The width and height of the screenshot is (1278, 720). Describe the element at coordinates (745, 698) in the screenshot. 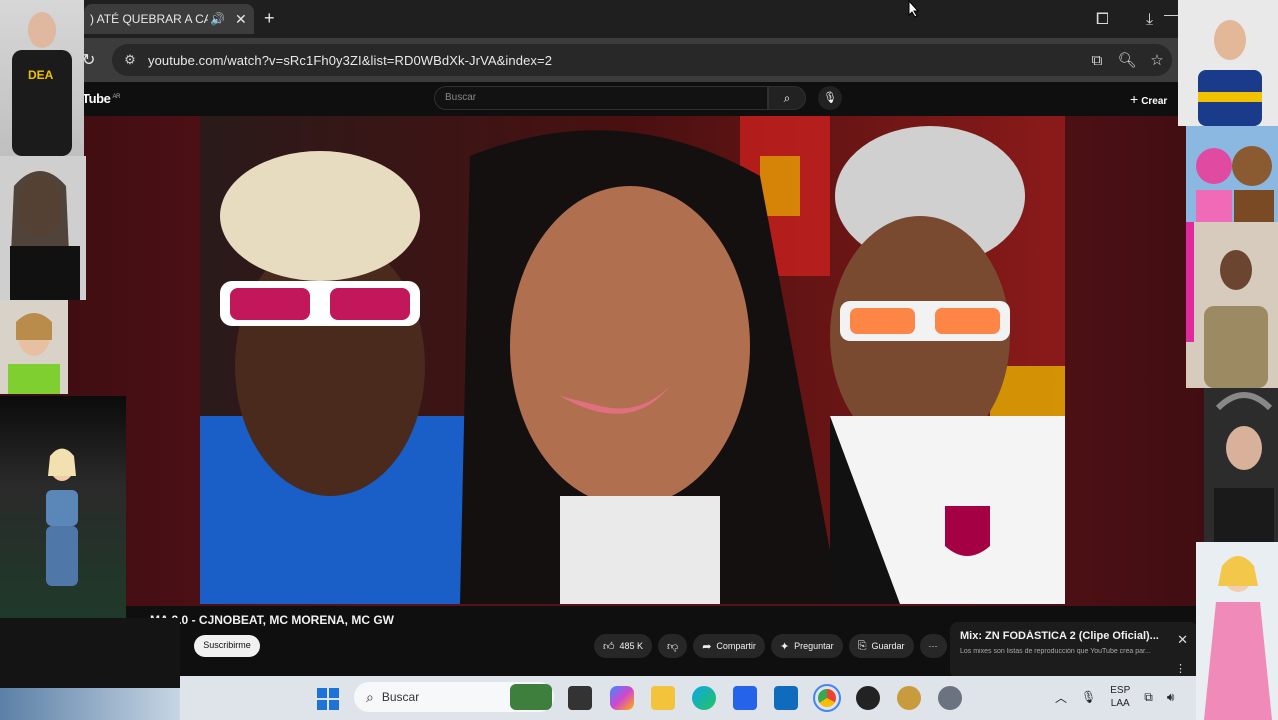

I see `store-icon` at that location.